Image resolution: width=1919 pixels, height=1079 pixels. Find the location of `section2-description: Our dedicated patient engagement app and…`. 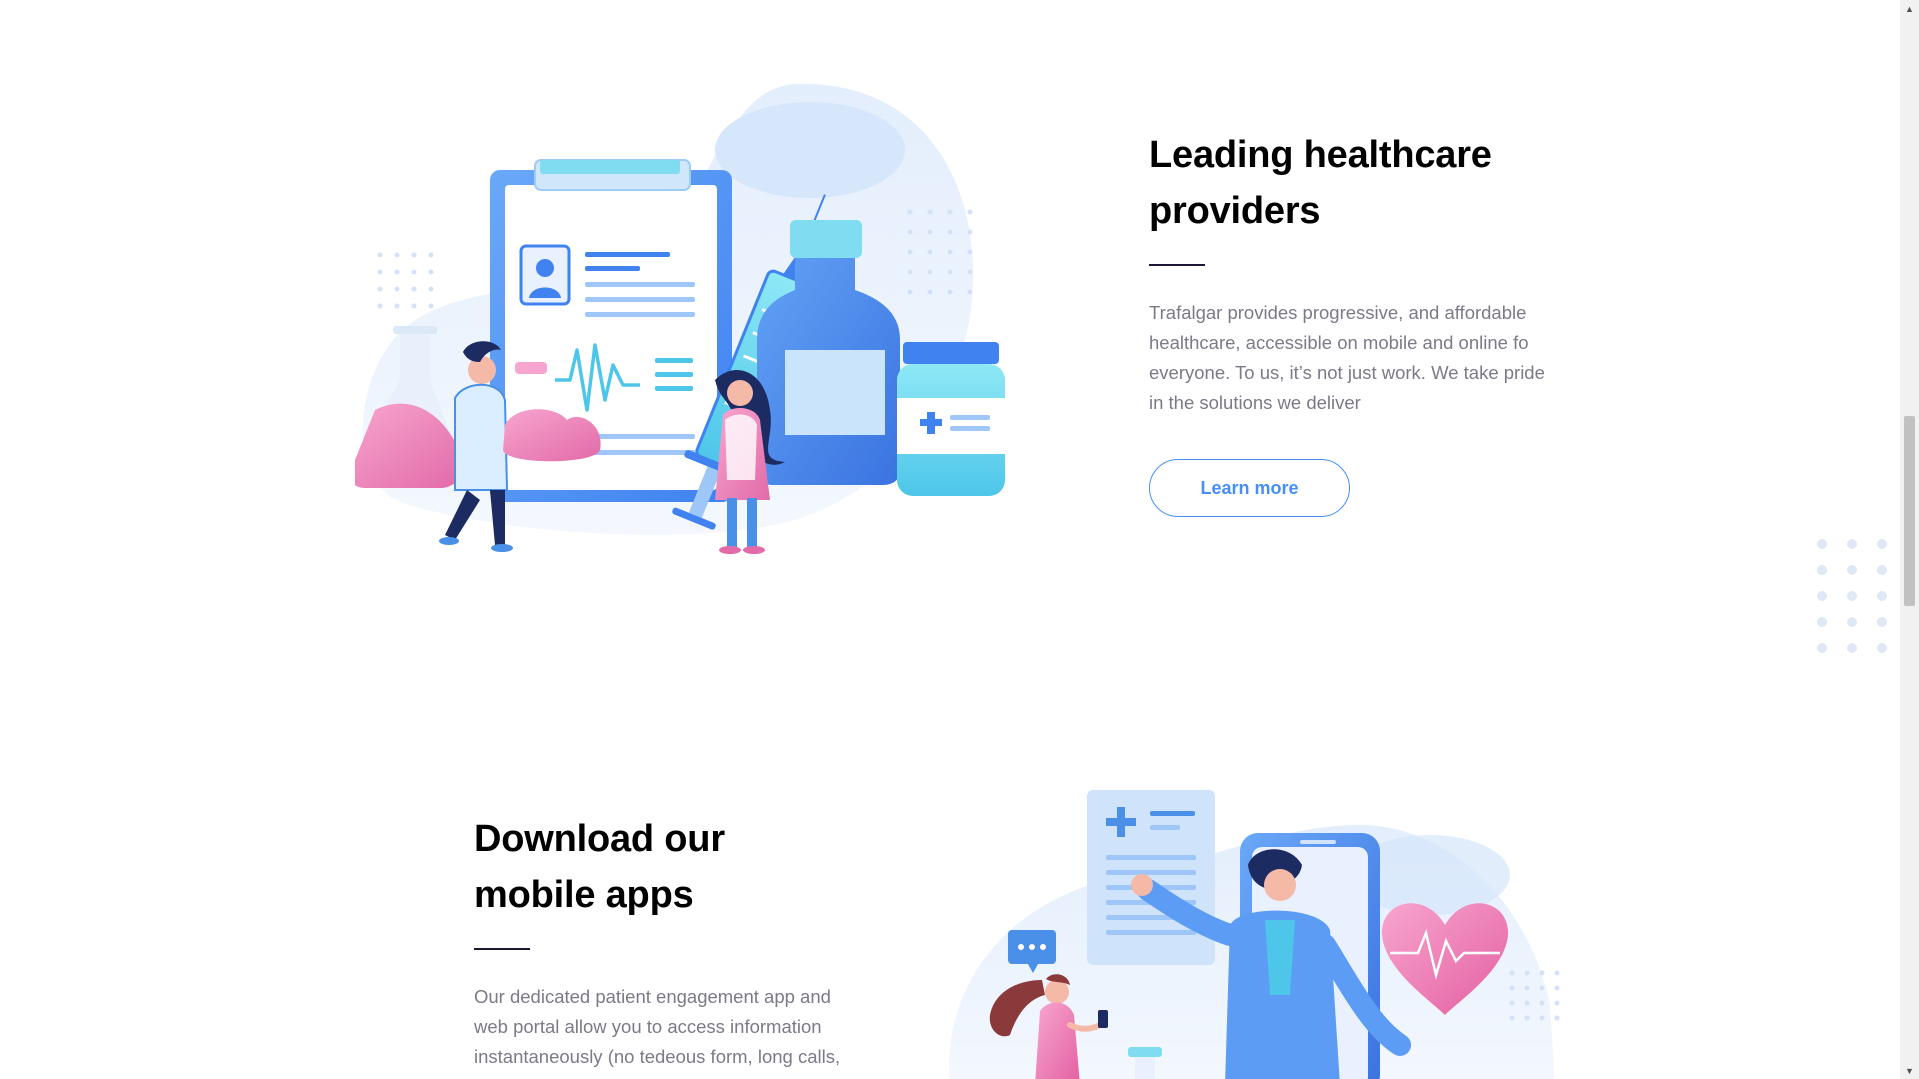

section2-description: Our dedicated patient engagement app and… is located at coordinates (657, 1026).